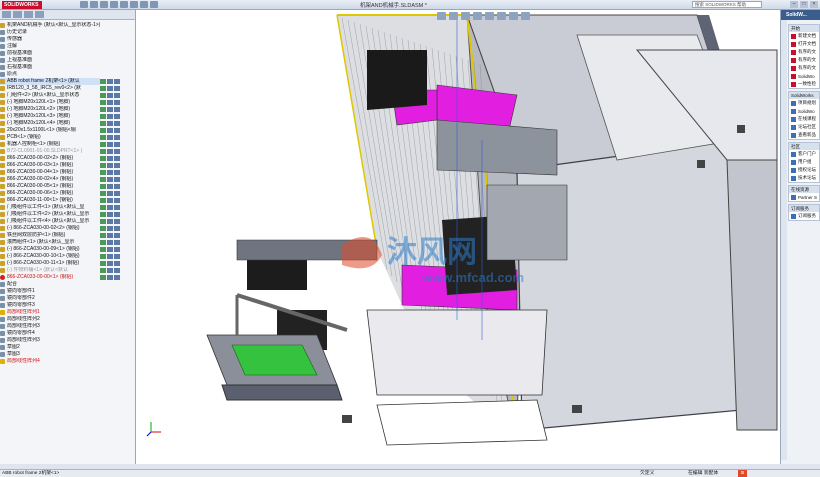  Describe the element at coordinates (50, 228) in the screenshot. I see `tree-item: (-) 866-ZCA030-00-02<2> (钢铝)` at that location.